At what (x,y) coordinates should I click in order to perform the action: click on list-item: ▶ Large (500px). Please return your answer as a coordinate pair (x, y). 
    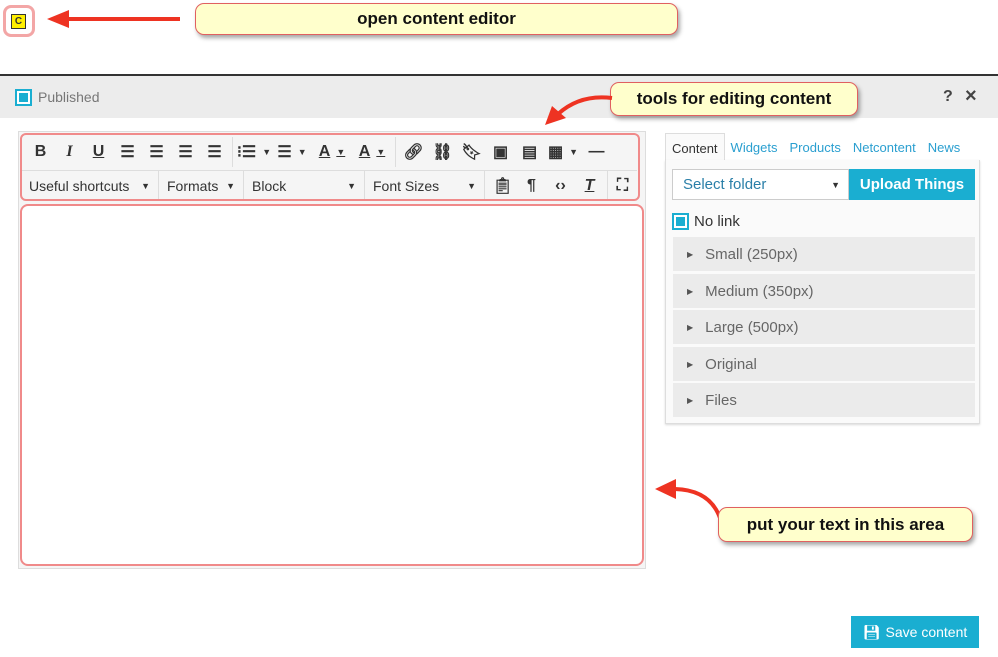
    Looking at the image, I should click on (824, 327).